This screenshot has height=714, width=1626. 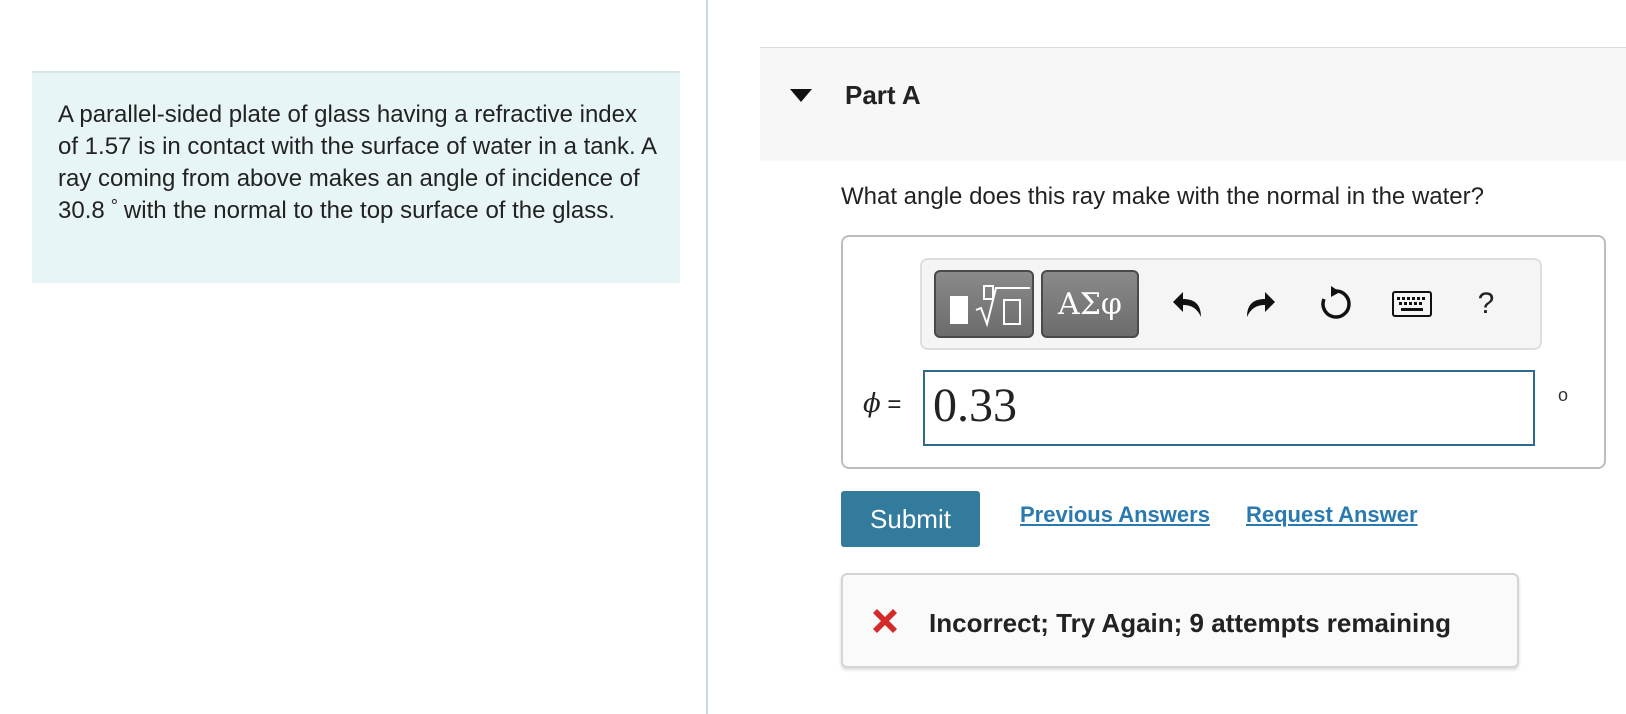 I want to click on unit-label: o, so click(x=1563, y=395).